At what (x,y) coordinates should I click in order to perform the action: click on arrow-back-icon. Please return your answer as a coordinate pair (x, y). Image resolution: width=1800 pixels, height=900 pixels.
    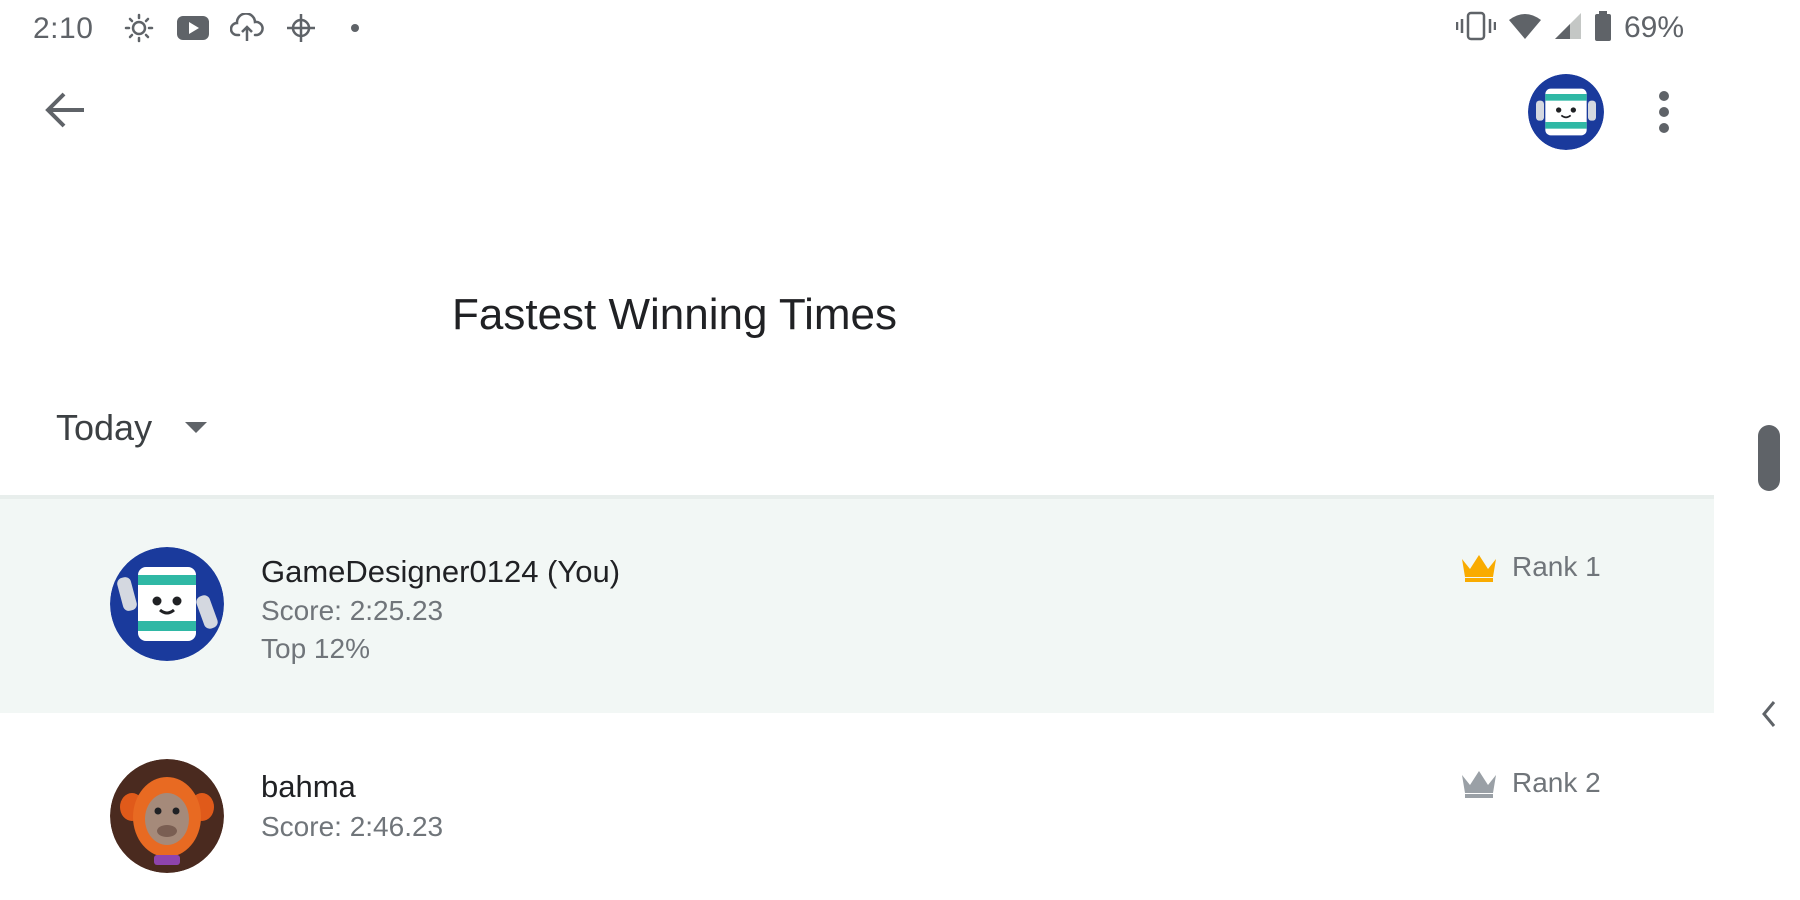
    Looking at the image, I should click on (64, 110).